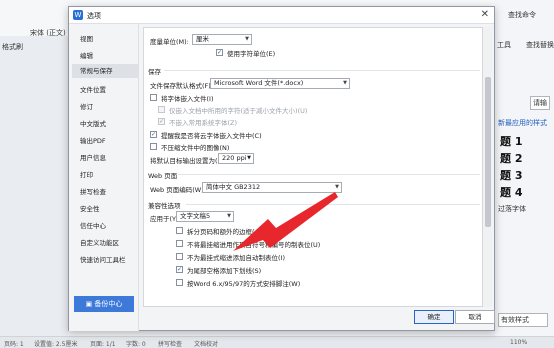  What do you see at coordinates (164, 206) in the screenshot?
I see `compat-section-title: 兼容性选项` at bounding box center [164, 206].